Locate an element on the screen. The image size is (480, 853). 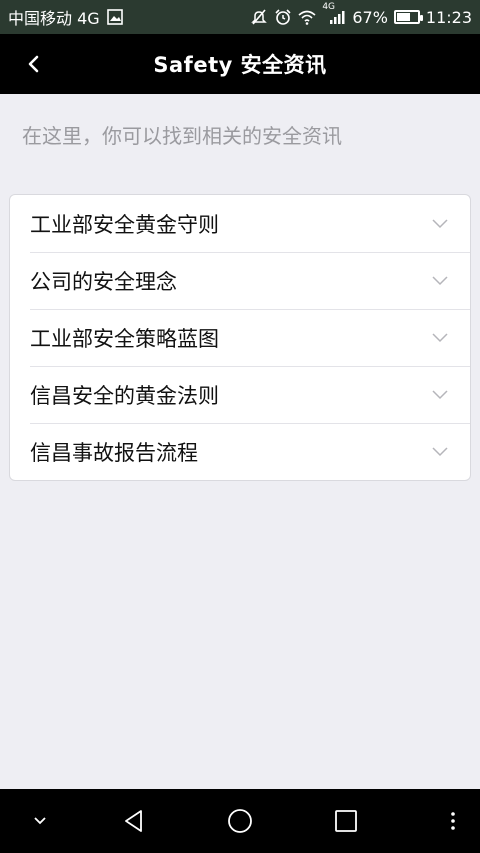
battery-icon is located at coordinates (408, 17).